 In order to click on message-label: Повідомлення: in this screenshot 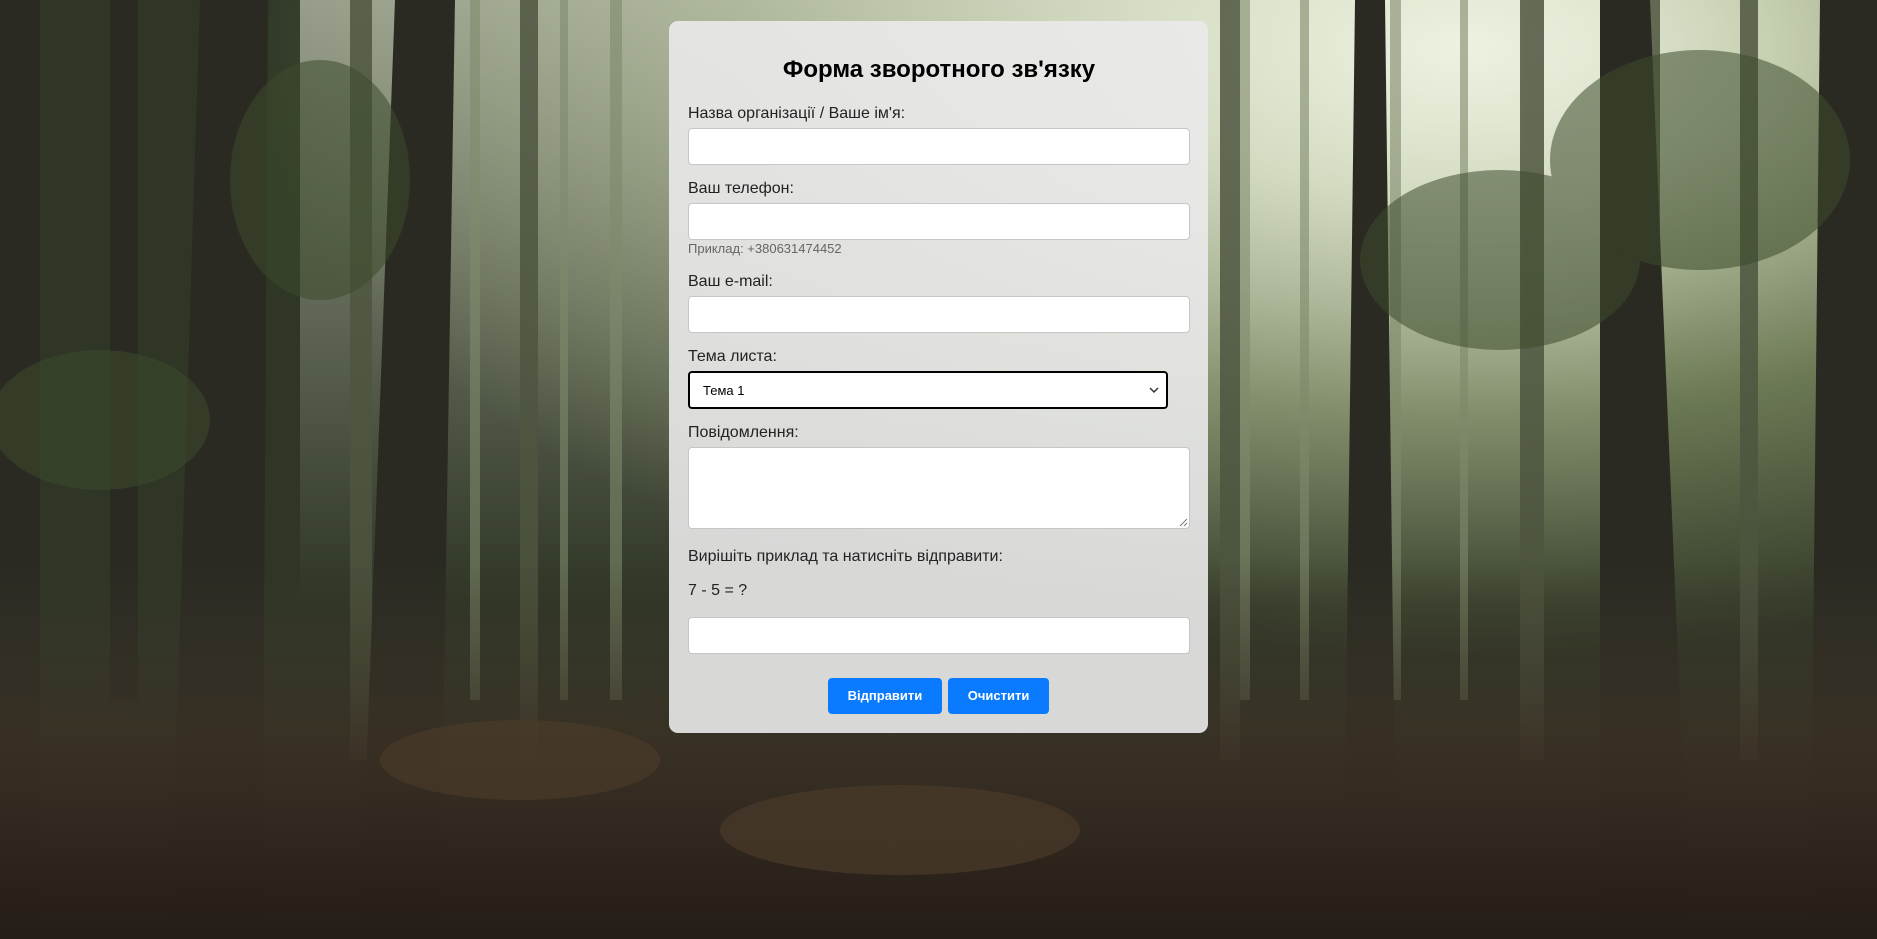, I will do `click(743, 432)`.